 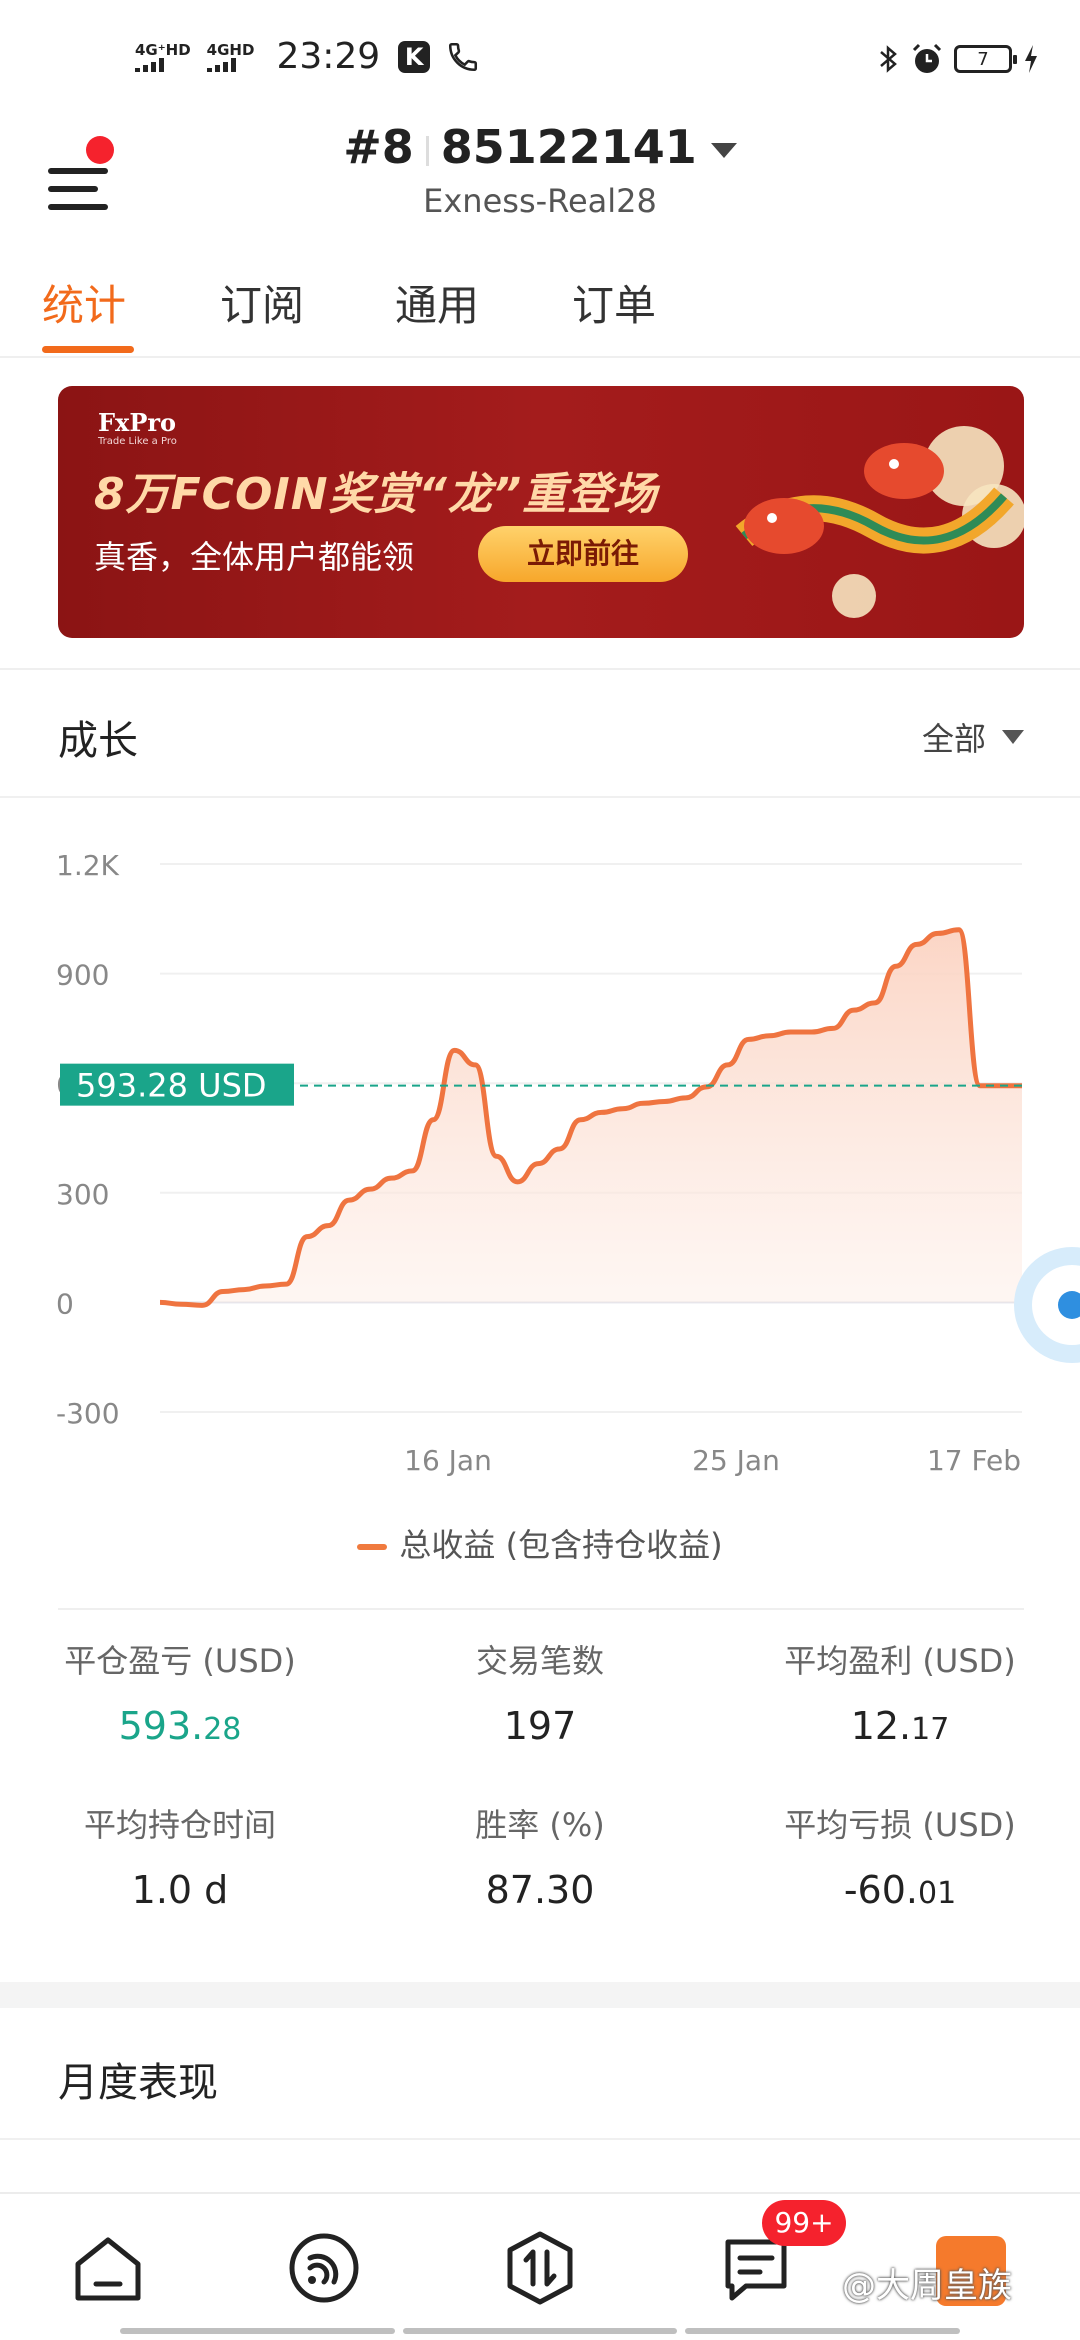 What do you see at coordinates (179, 1825) in the screenshot?
I see `stat-label: 平均持仓时间` at bounding box center [179, 1825].